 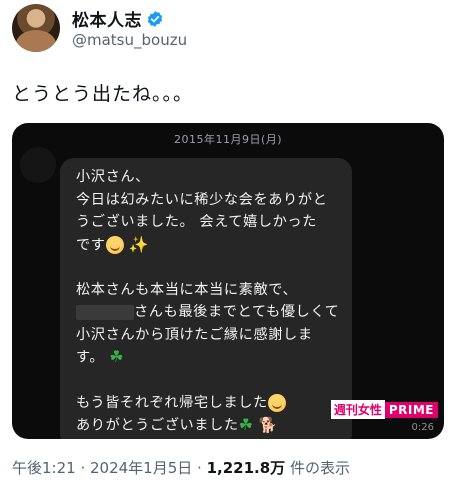 I want to click on msg-line: うございました。 会えて嬉しかった, so click(x=197, y=222).